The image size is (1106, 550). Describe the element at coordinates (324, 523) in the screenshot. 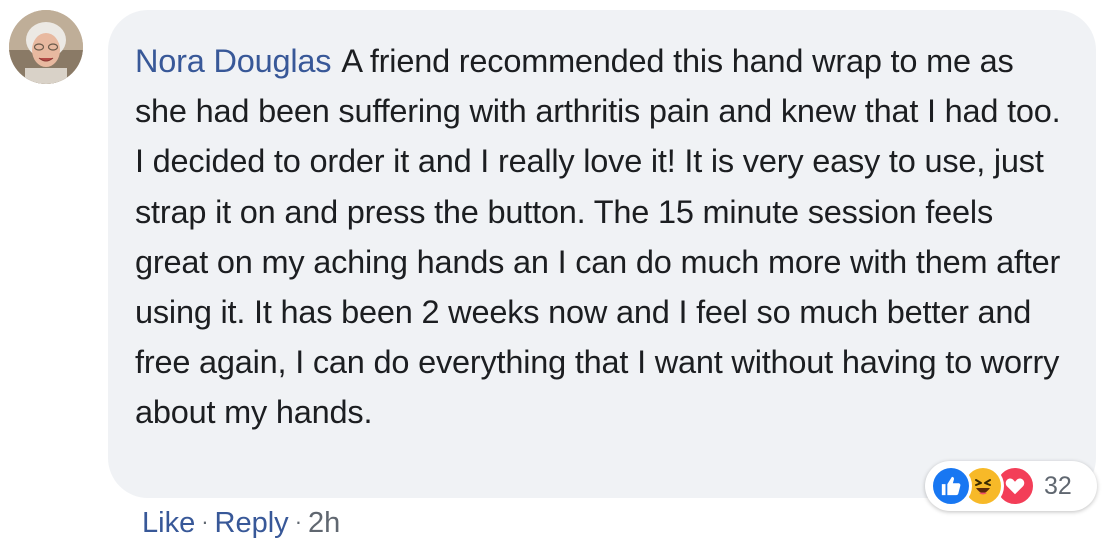

I see `timestamp: 2h` at that location.